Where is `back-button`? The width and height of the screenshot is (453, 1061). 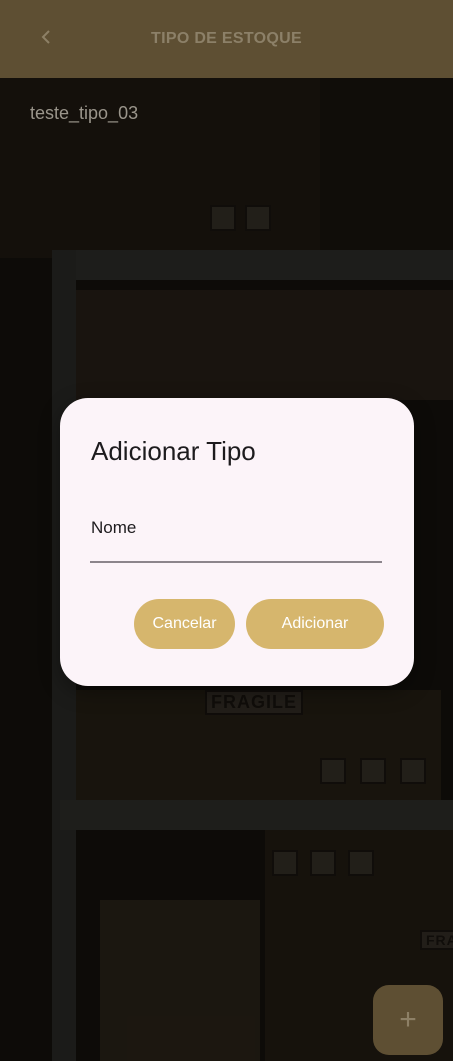 back-button is located at coordinates (46, 37).